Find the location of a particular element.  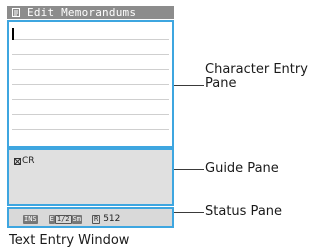

callout-status-pane: Status Pane is located at coordinates (244, 211).